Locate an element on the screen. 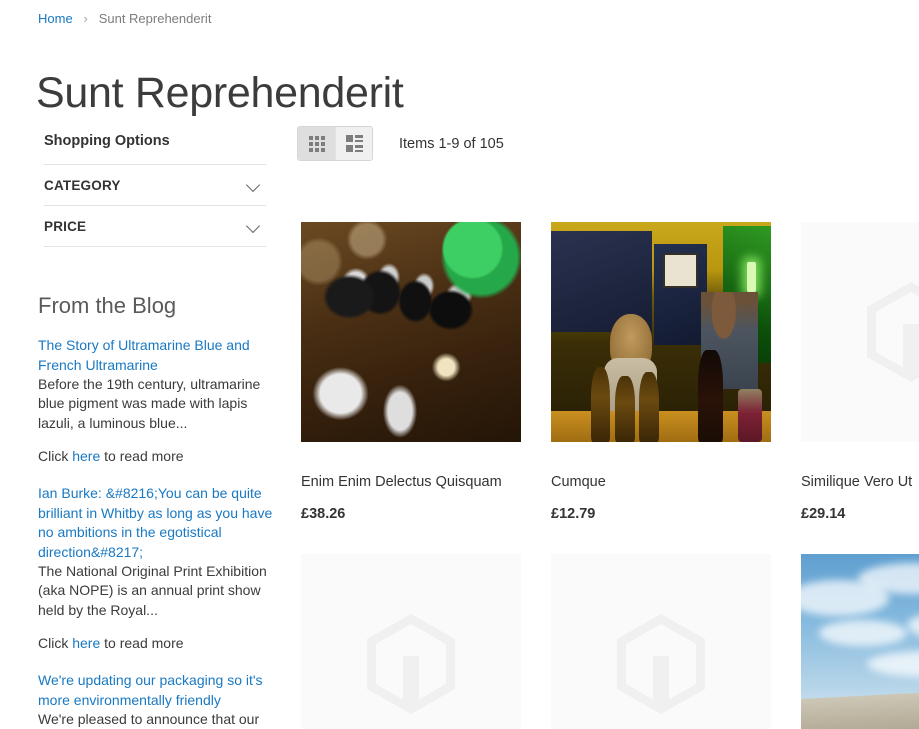 The height and width of the screenshot is (729, 919). product-item: Enim Enim Delectus Quisquam £38.26 is located at coordinates (411, 373).